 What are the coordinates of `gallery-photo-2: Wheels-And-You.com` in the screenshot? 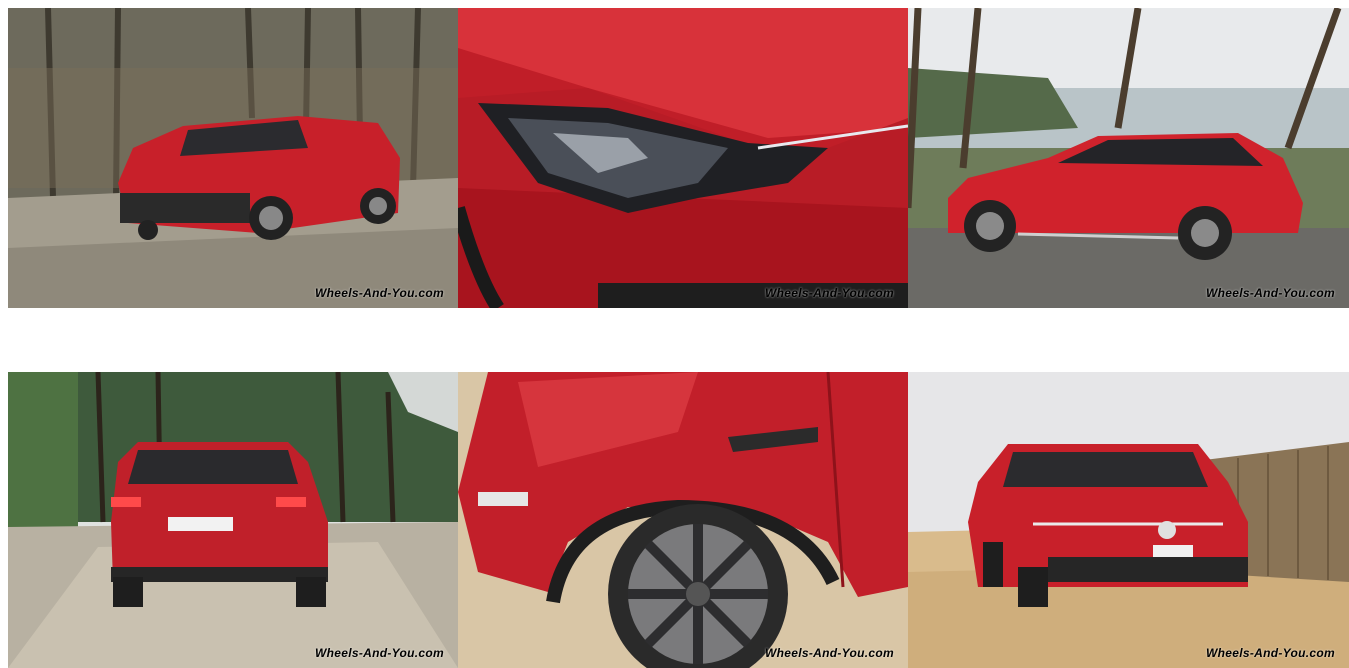 It's located at (683, 158).